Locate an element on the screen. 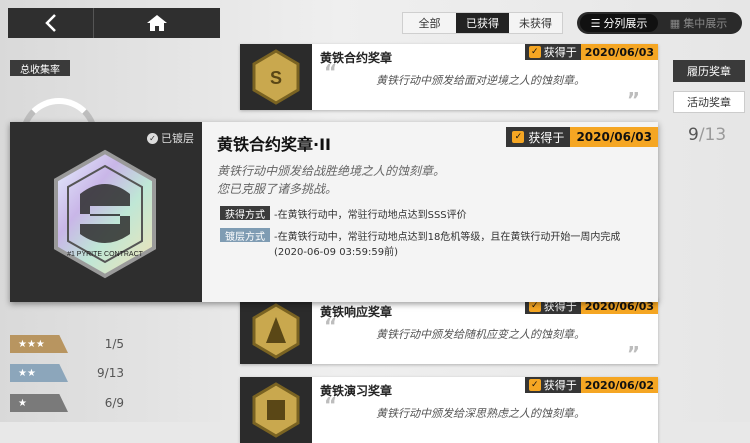  grid-mode-button: ▦ 集中展示 is located at coordinates (698, 23).